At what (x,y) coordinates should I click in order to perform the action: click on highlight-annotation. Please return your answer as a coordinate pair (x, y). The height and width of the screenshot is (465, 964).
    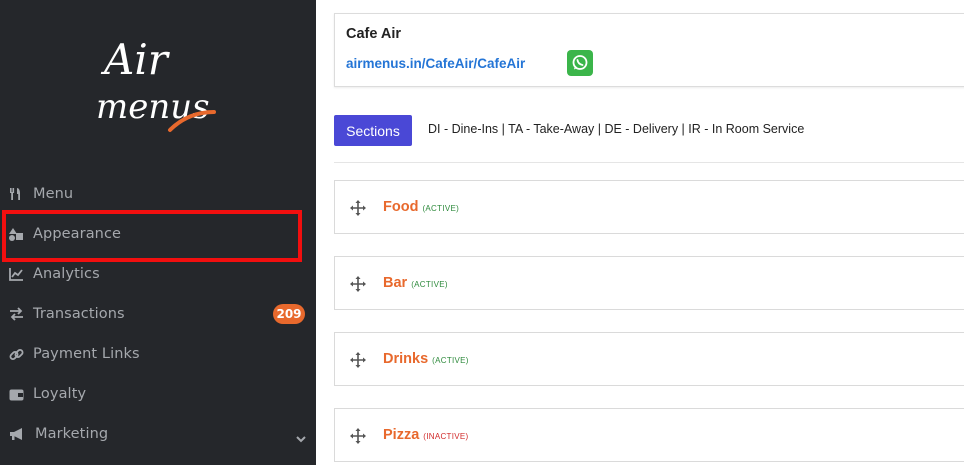
    Looking at the image, I should click on (152, 236).